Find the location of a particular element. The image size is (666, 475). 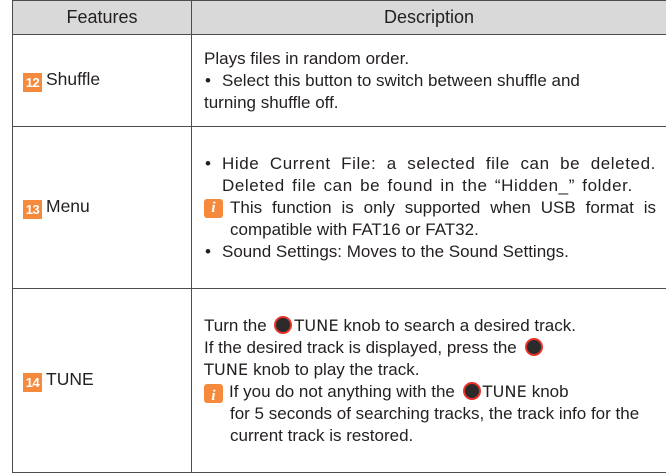

number-badge: 12 is located at coordinates (32, 82).